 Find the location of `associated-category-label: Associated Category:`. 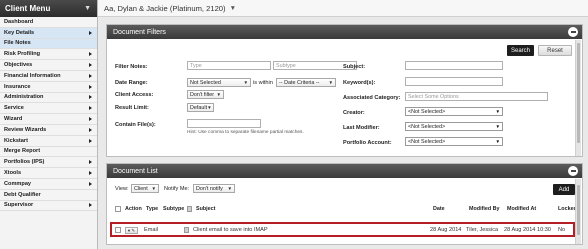

associated-category-label: Associated Category: is located at coordinates (372, 98).